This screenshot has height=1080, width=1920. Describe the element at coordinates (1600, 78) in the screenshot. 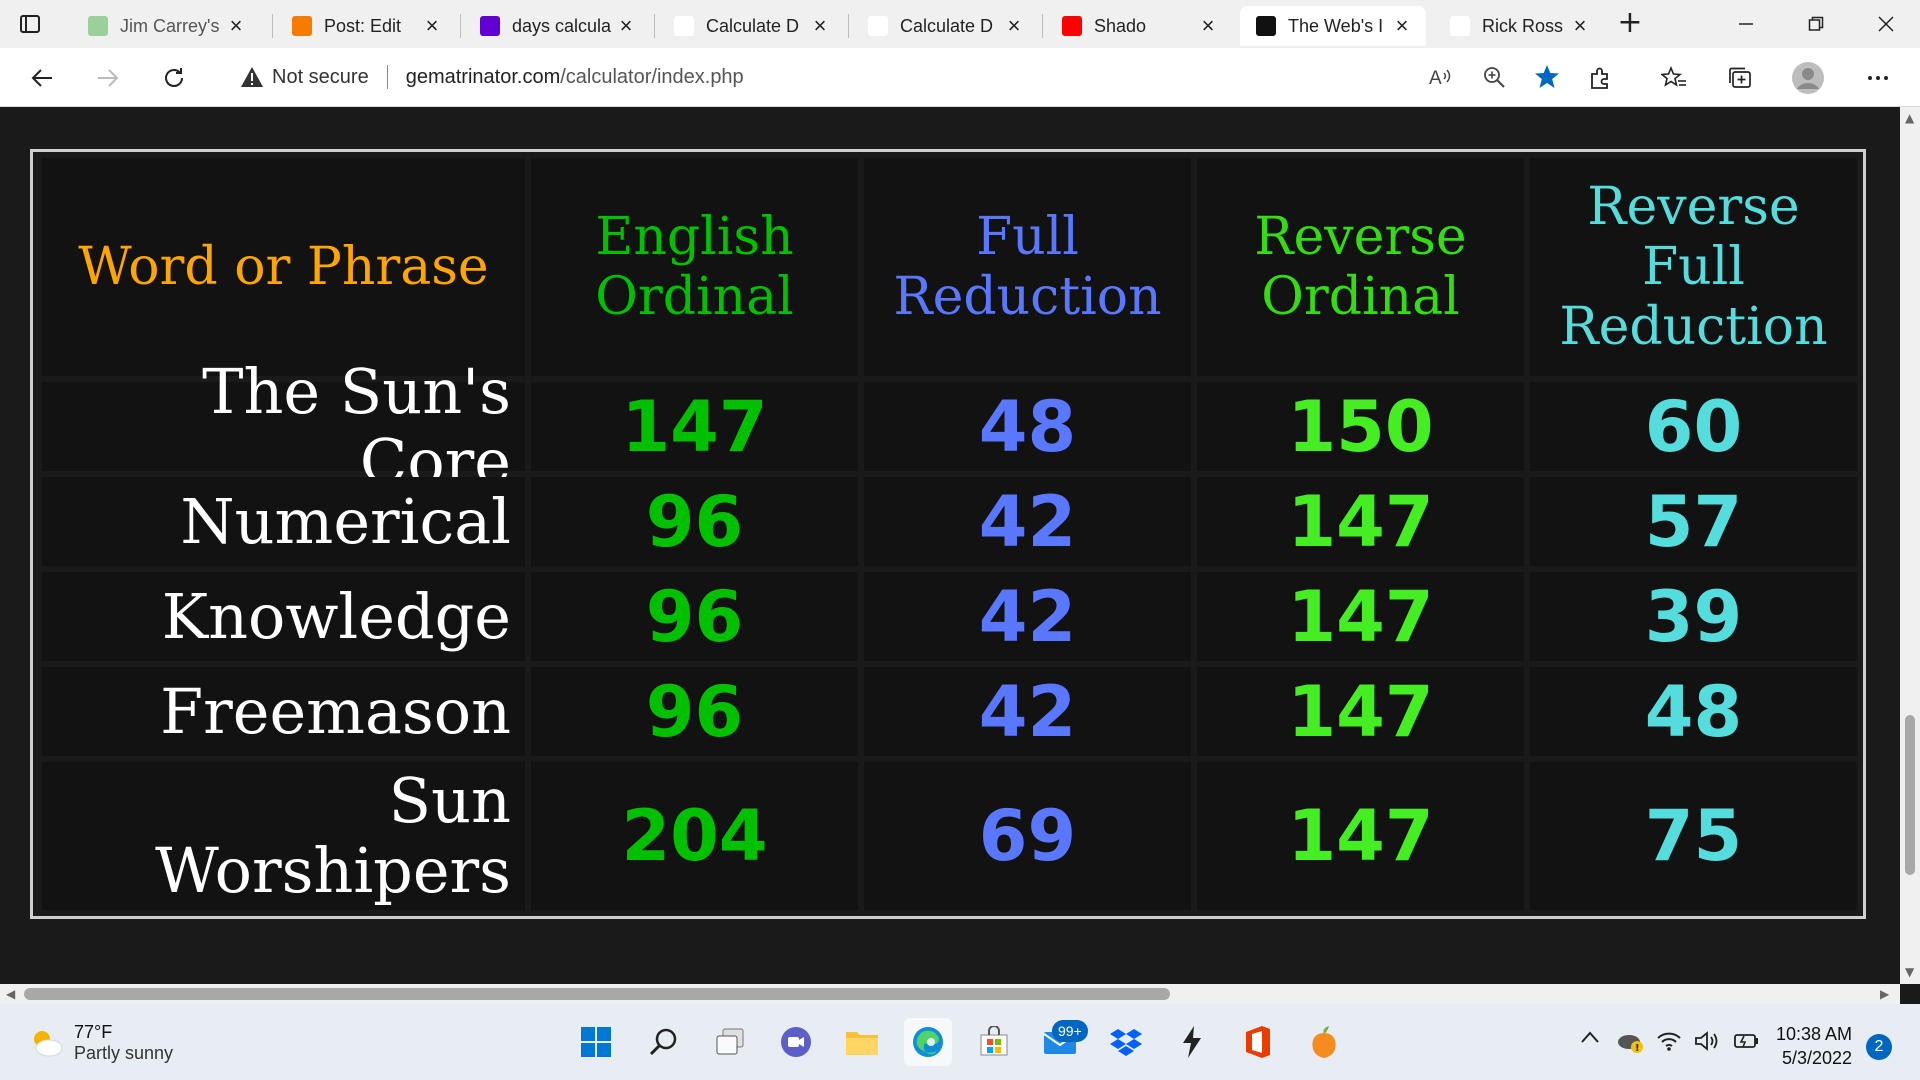

I see `extensions-button` at that location.